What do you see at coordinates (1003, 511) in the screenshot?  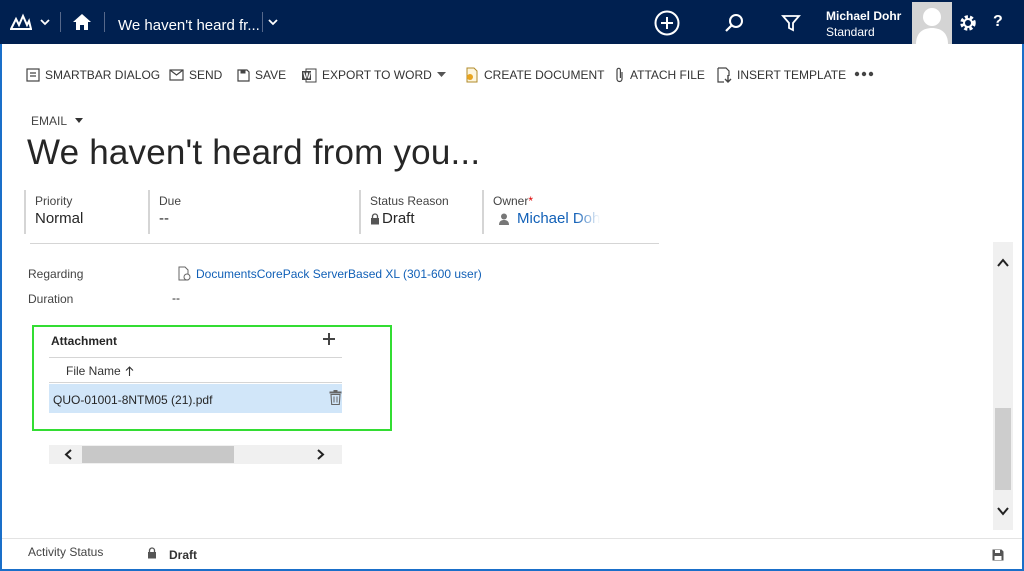 I see `scroll-down-icon` at bounding box center [1003, 511].